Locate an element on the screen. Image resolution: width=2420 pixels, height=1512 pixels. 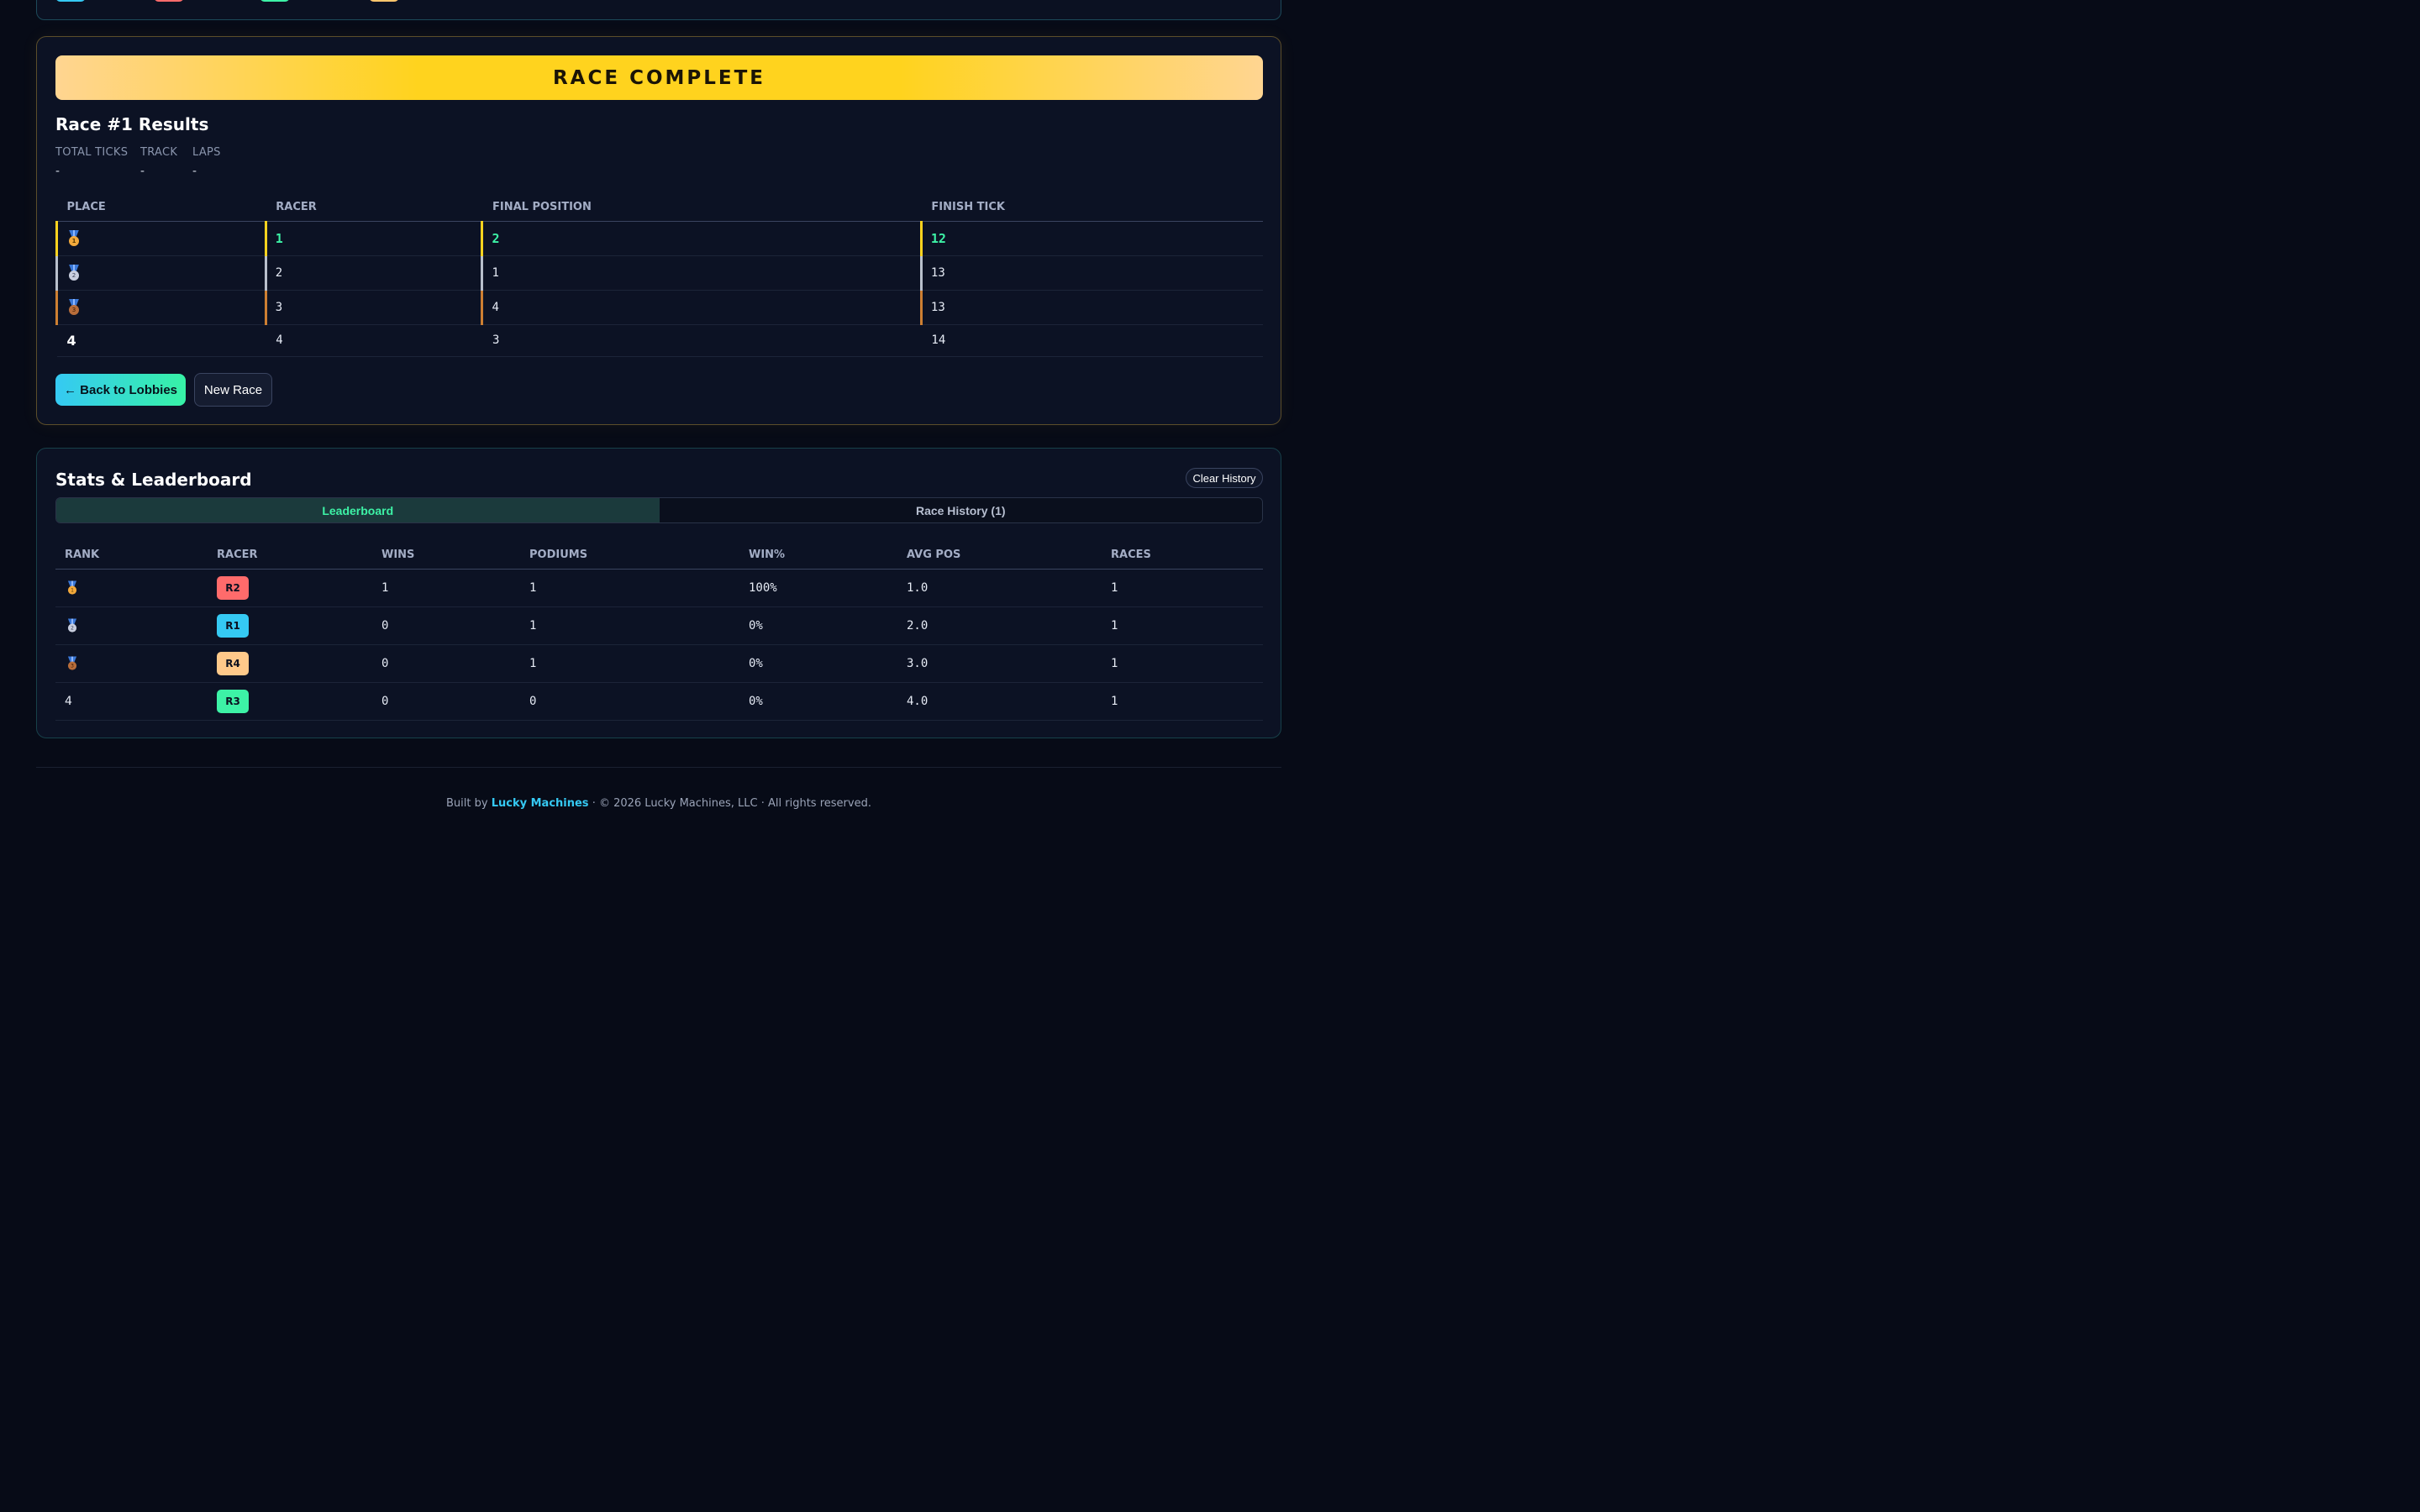
rank-cell: 3 is located at coordinates (131, 663).